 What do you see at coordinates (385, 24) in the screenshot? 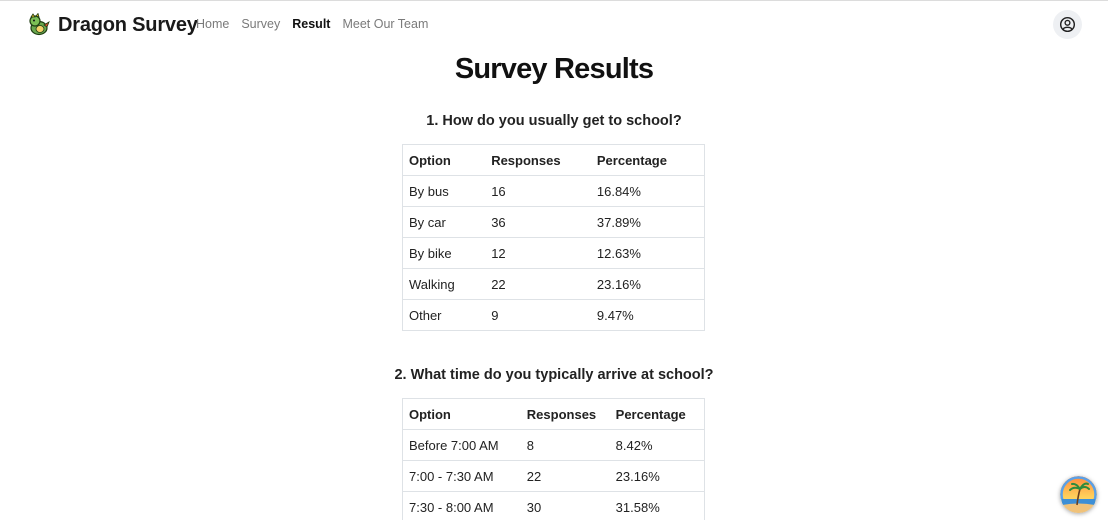
I see `nav-meet-our-team: Meet Our Team` at bounding box center [385, 24].